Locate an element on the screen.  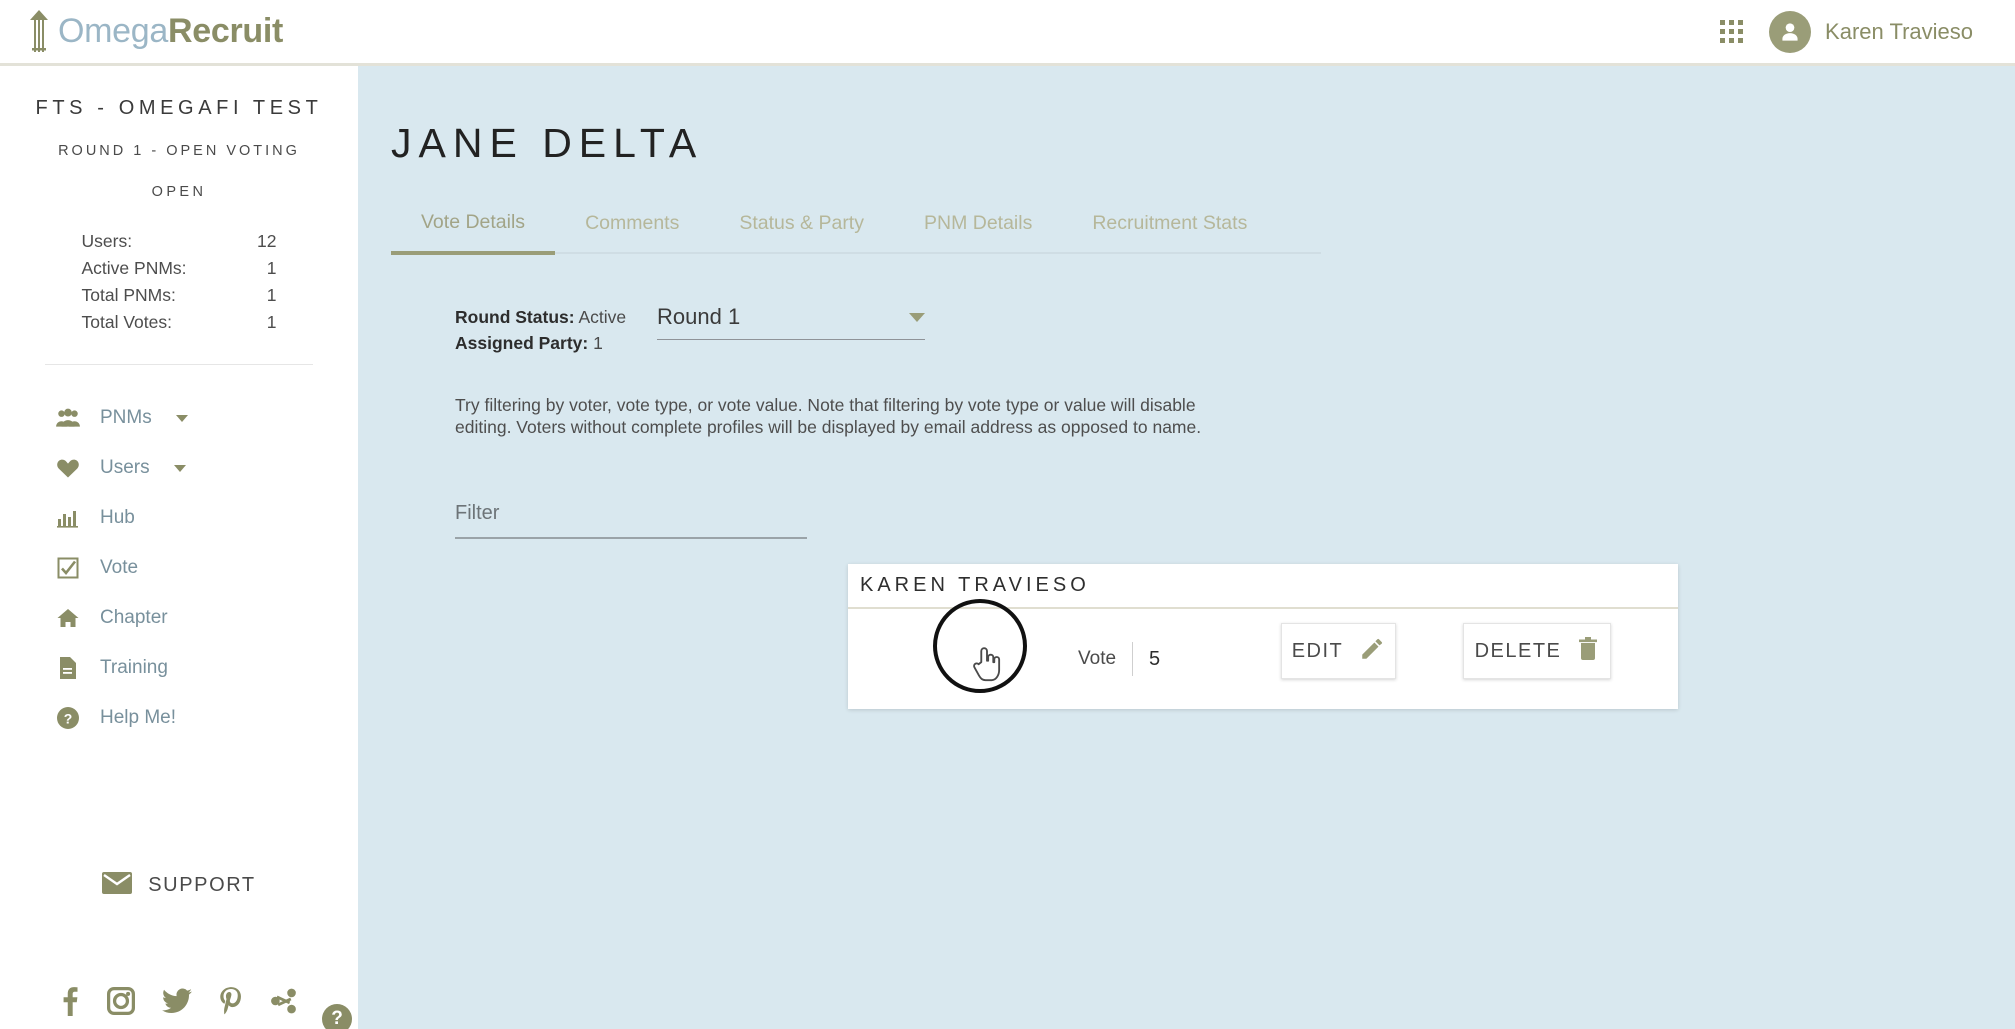
sidebar-item-label: Vote is located at coordinates (119, 567).